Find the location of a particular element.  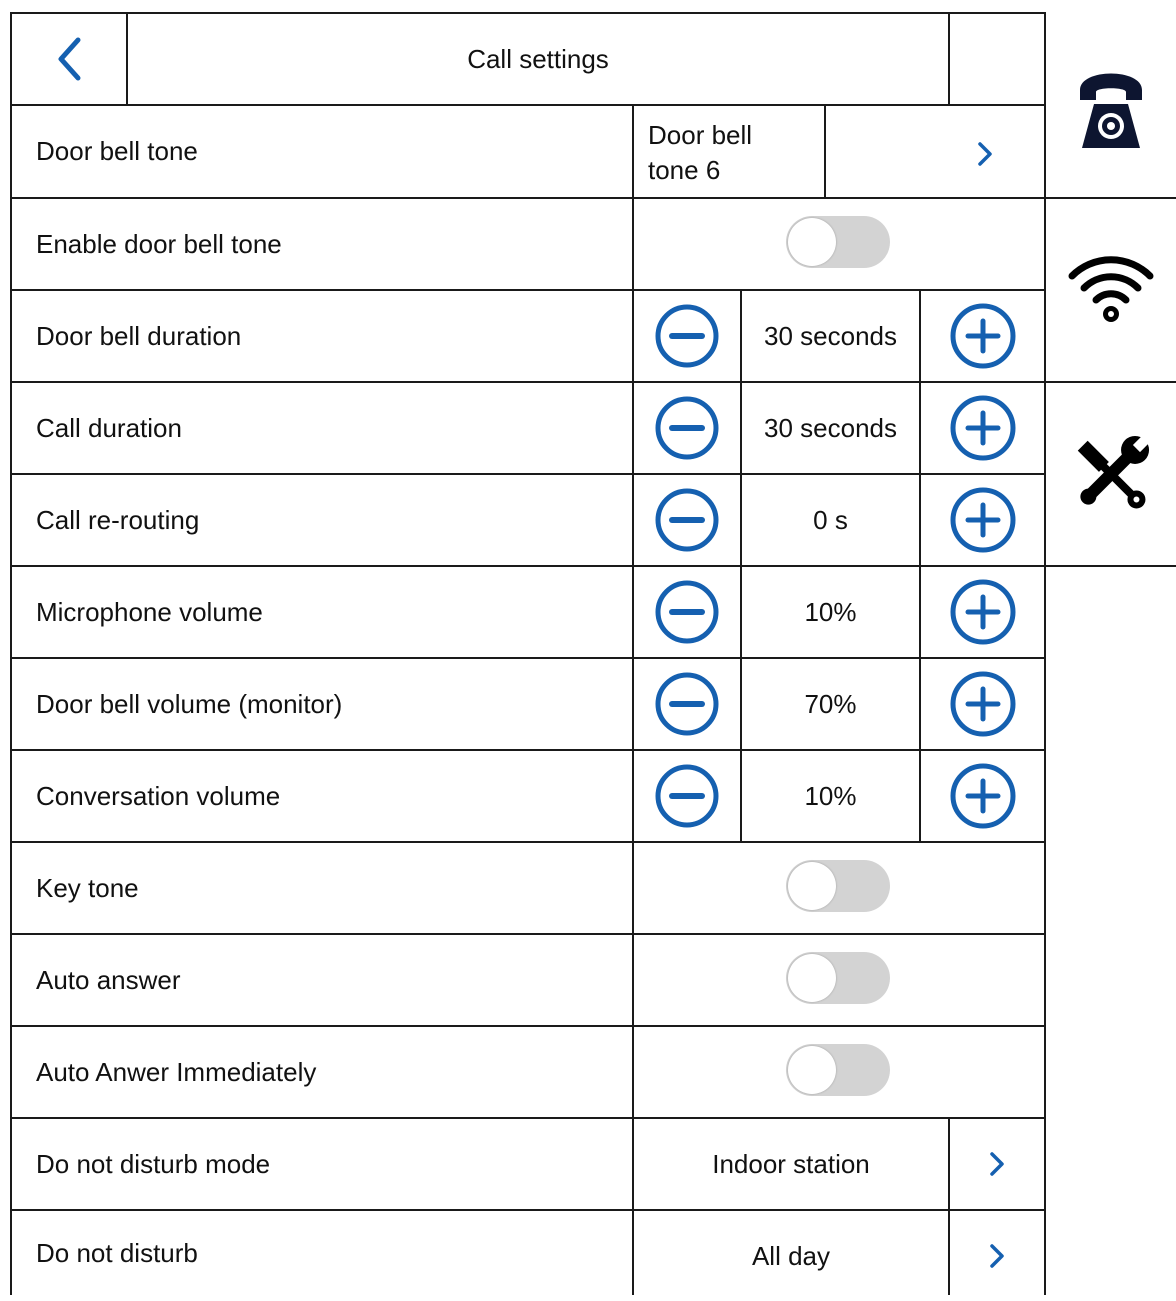

microphone-volume-value: 10% is located at coordinates (830, 611).